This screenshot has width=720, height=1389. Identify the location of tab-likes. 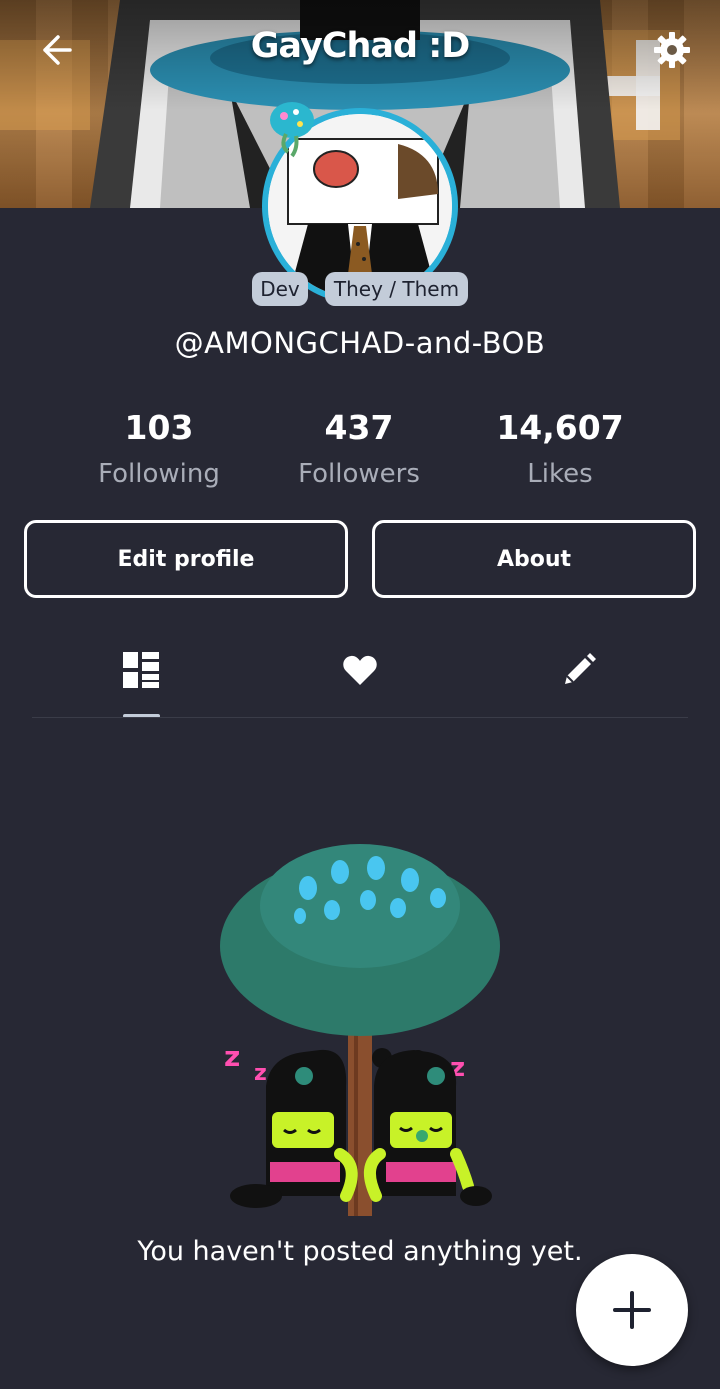
(360, 670).